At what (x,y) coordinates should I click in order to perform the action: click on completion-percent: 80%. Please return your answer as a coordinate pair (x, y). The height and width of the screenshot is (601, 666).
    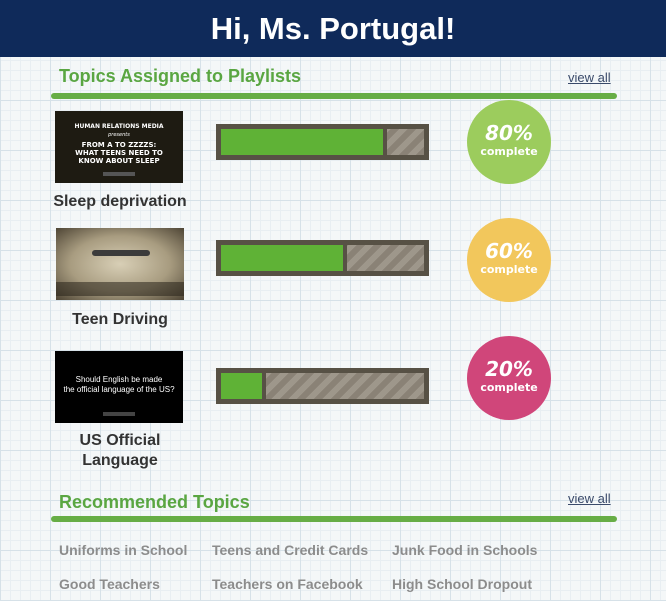
    Looking at the image, I should click on (509, 133).